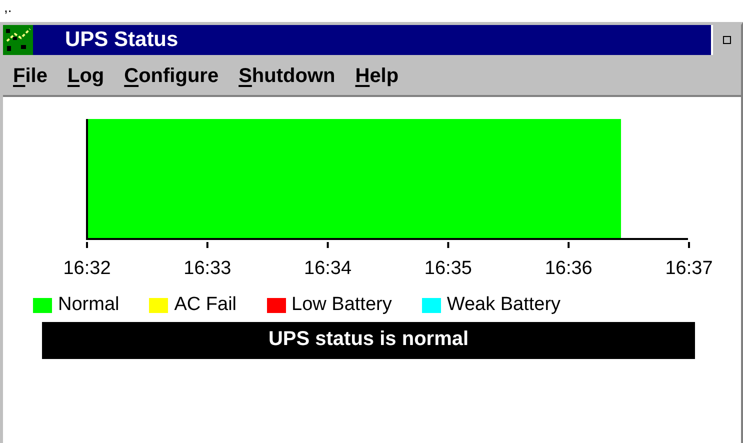 The height and width of the screenshot is (443, 743). Describe the element at coordinates (368, 340) in the screenshot. I see `status-message: UPS status is normal` at that location.